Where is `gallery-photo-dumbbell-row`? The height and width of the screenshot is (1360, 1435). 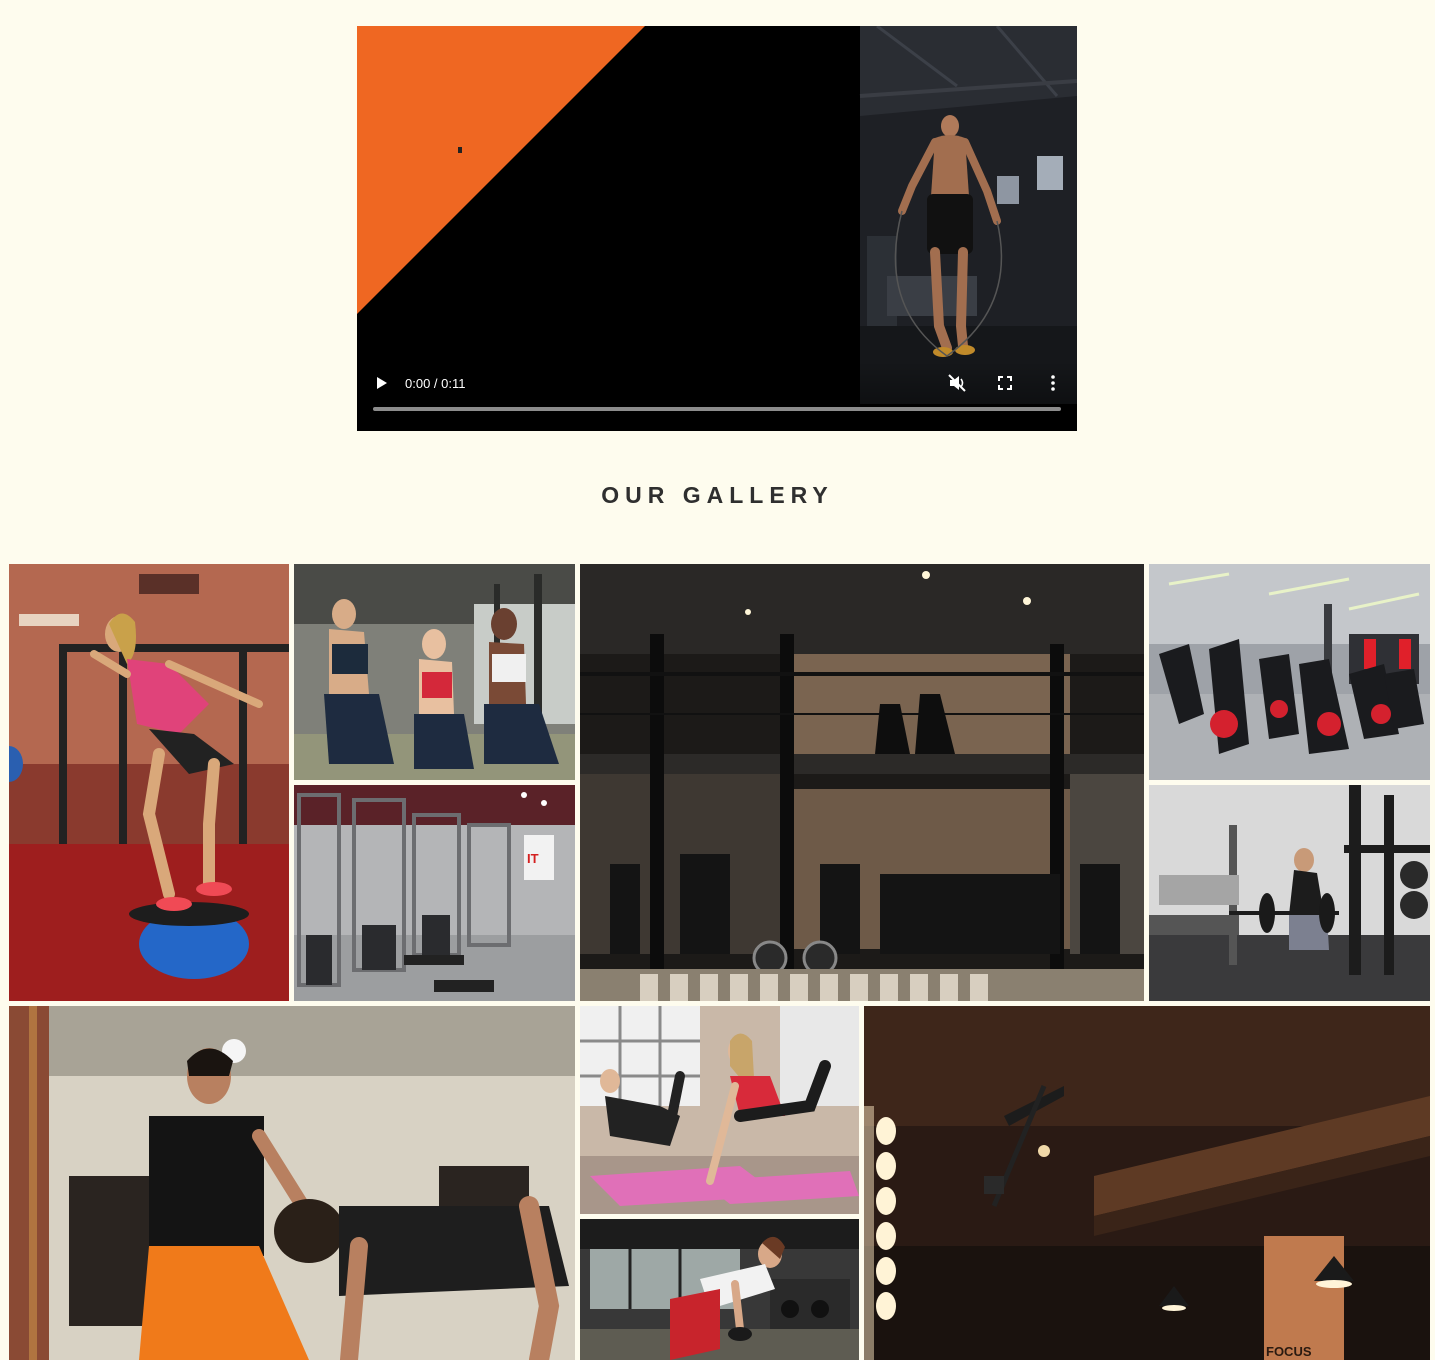
gallery-photo-dumbbell-row is located at coordinates (719, 1289).